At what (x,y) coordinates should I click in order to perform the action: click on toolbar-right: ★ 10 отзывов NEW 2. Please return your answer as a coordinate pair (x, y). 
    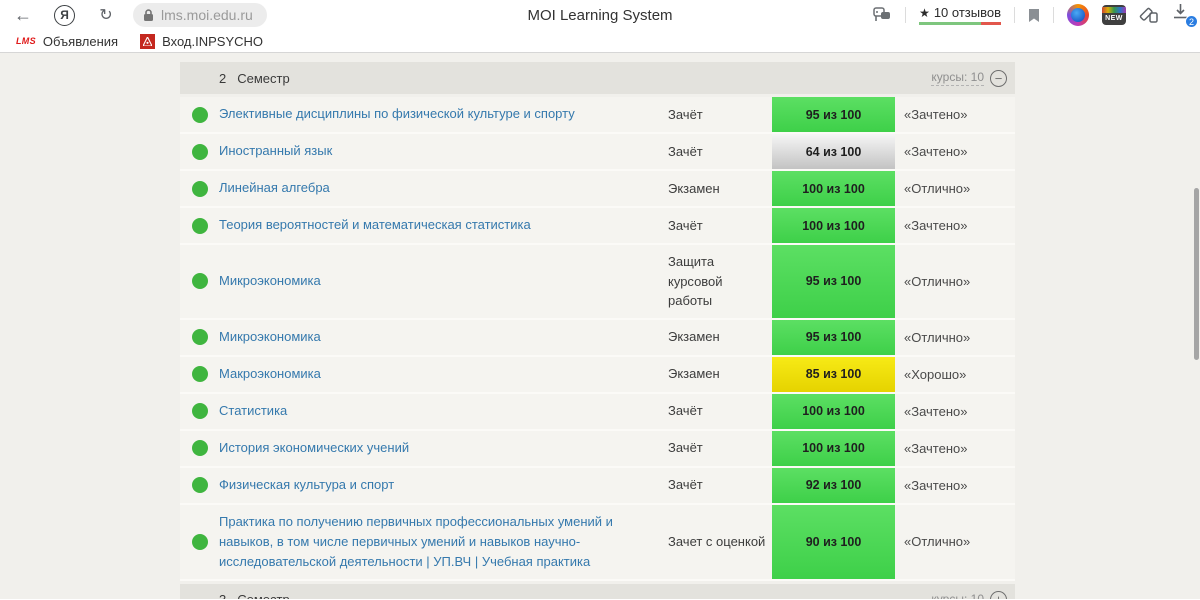
    Looking at the image, I should click on (1035, 15).